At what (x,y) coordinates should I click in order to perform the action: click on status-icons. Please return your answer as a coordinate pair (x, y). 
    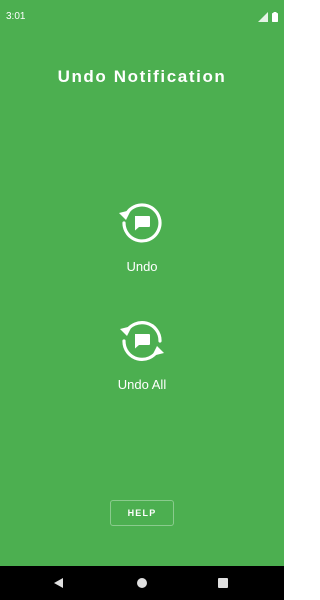
    Looking at the image, I should click on (268, 17).